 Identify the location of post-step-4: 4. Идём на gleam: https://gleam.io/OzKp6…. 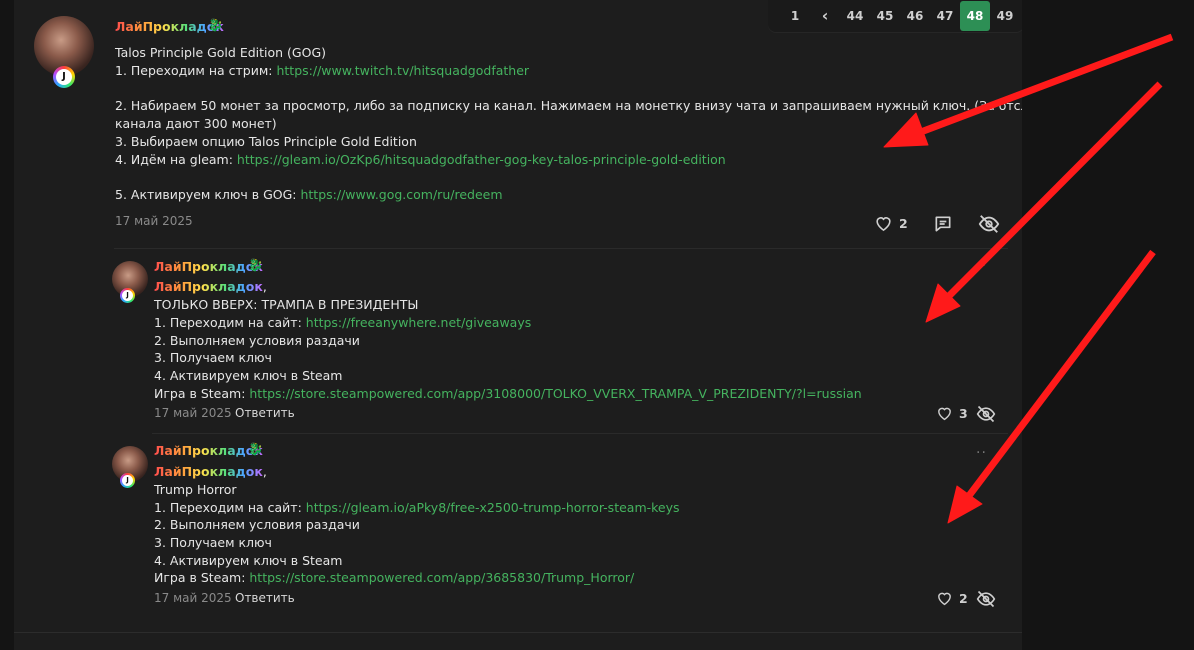
(420, 159).